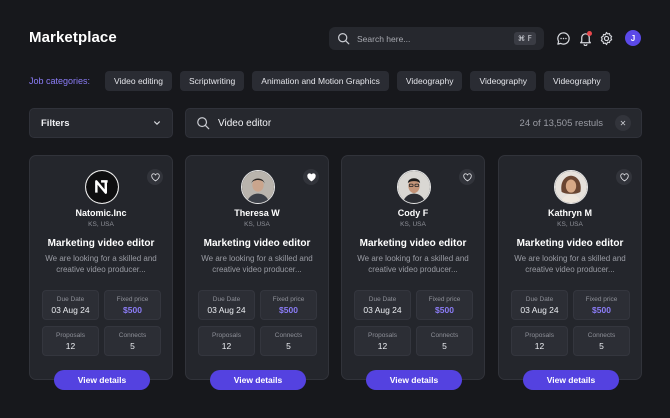 The height and width of the screenshot is (418, 670). What do you see at coordinates (623, 123) in the screenshot?
I see `close-icon: ✕` at bounding box center [623, 123].